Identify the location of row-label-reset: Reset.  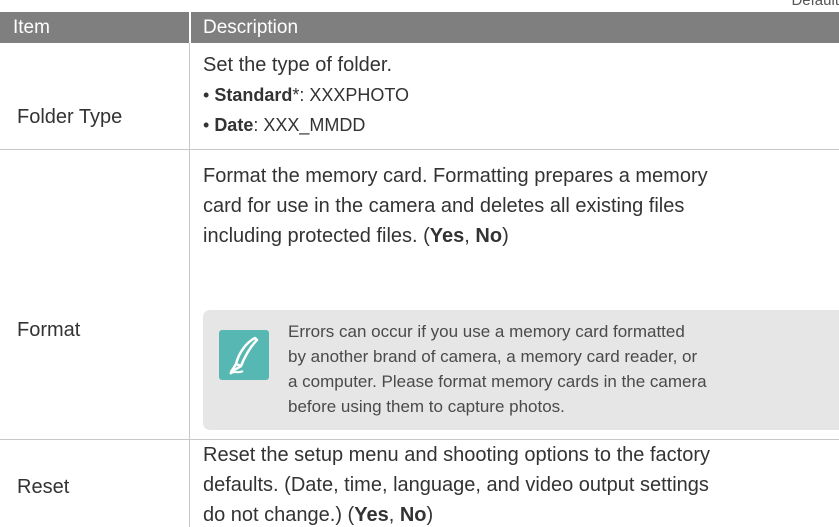
(43, 487).